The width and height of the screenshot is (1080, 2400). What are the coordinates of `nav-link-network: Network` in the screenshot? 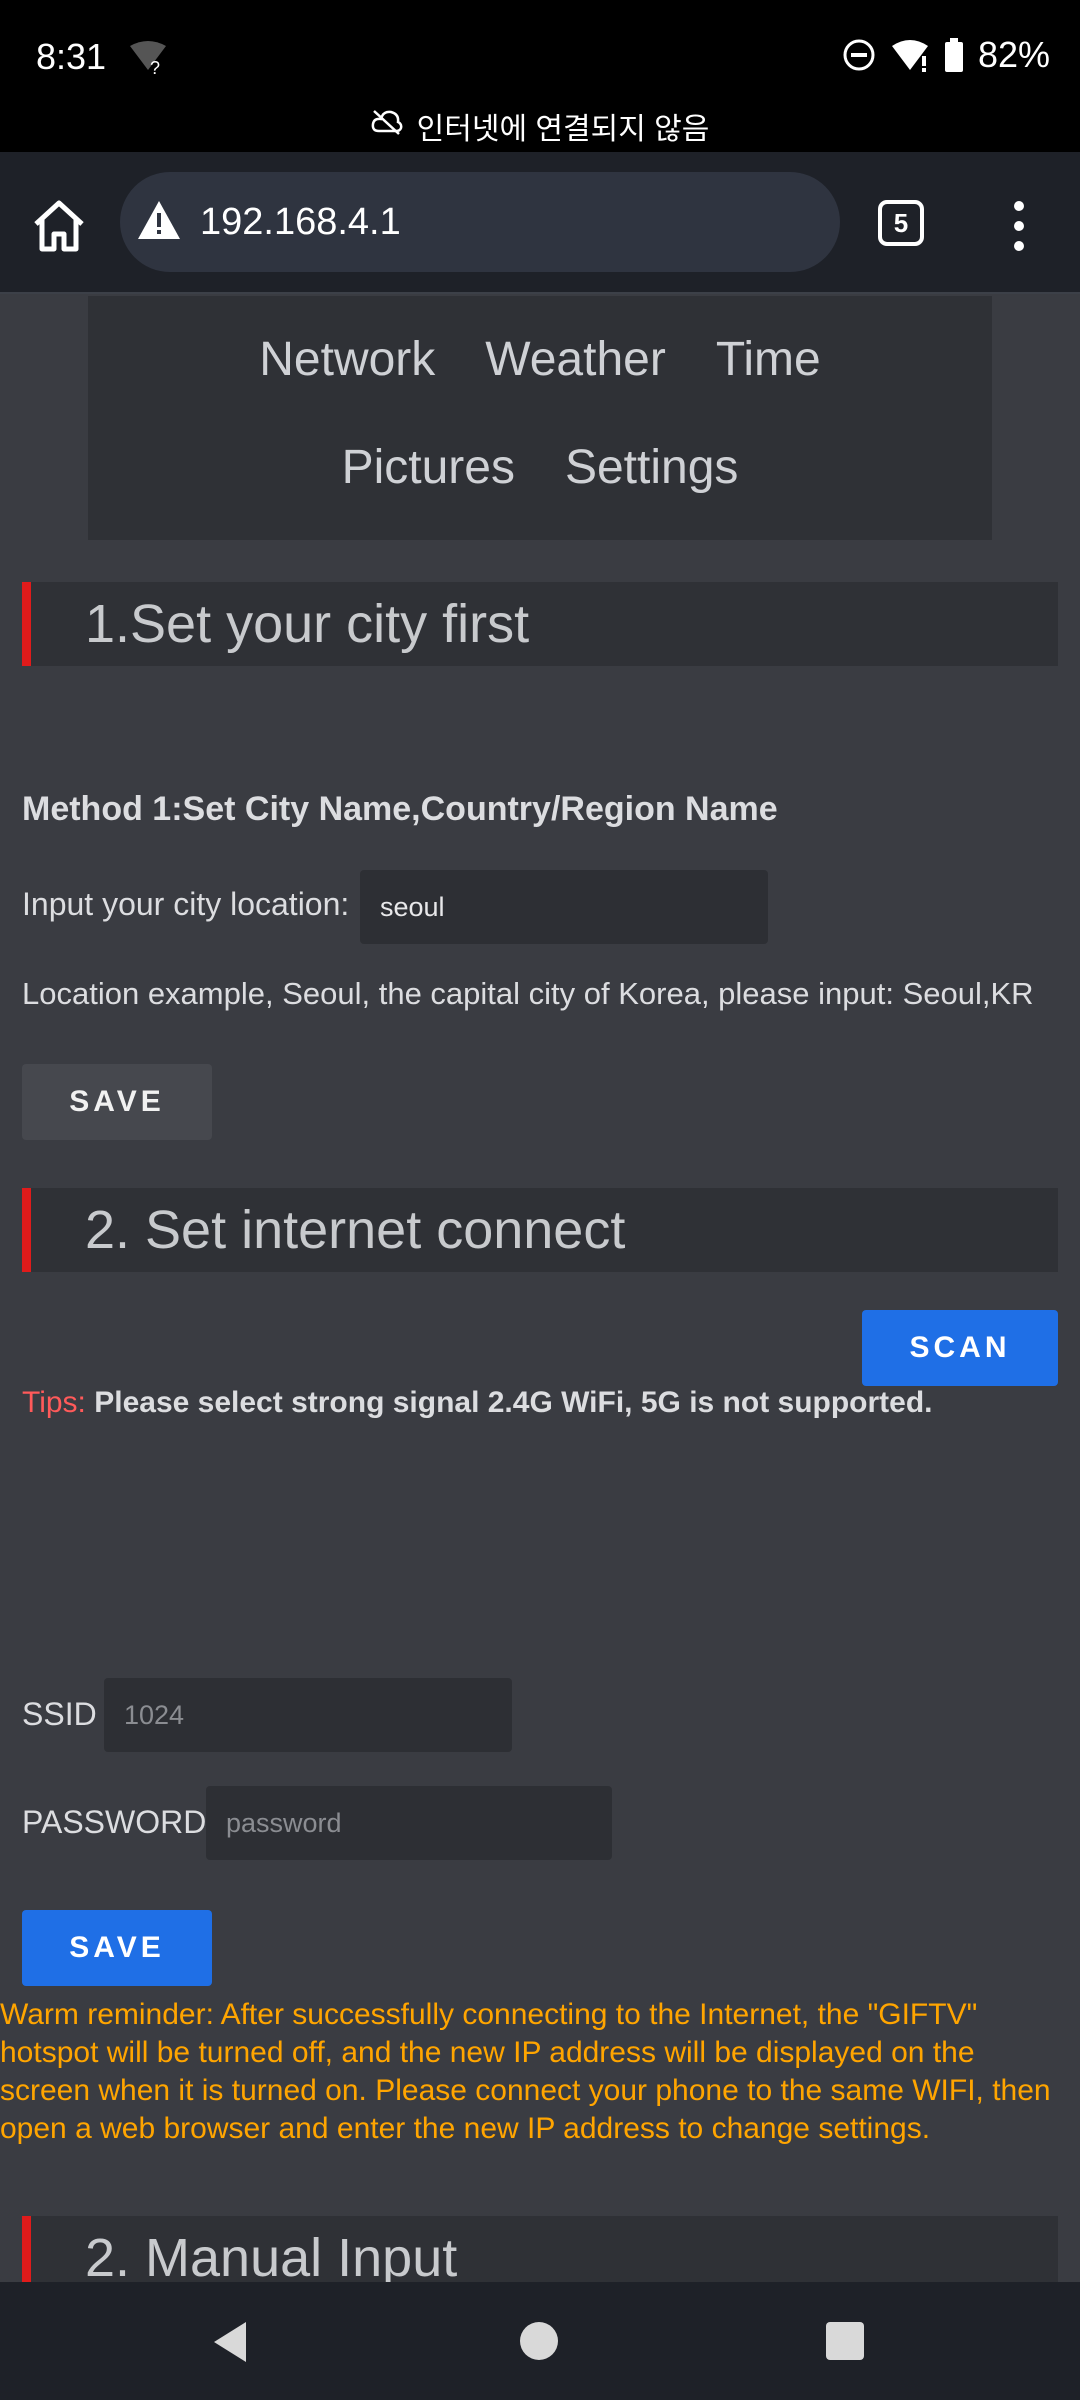 It's located at (347, 359).